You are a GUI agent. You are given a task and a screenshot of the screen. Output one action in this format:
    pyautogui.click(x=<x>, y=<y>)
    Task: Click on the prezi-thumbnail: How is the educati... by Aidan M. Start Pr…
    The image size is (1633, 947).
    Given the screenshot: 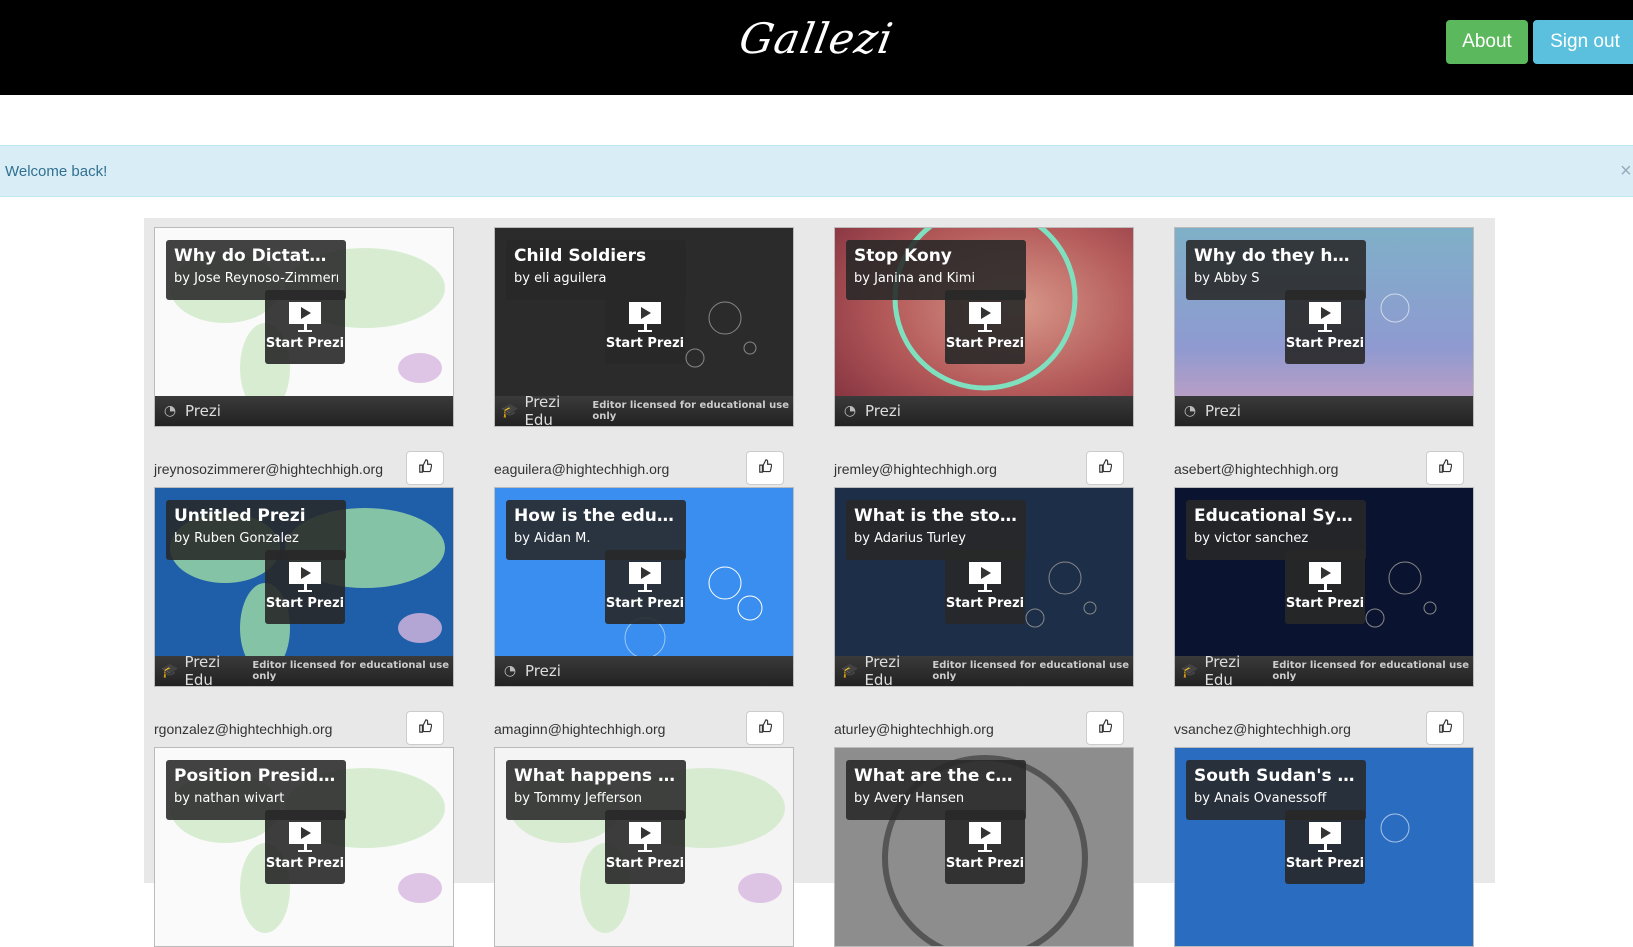 What is the action you would take?
    pyautogui.click(x=644, y=587)
    